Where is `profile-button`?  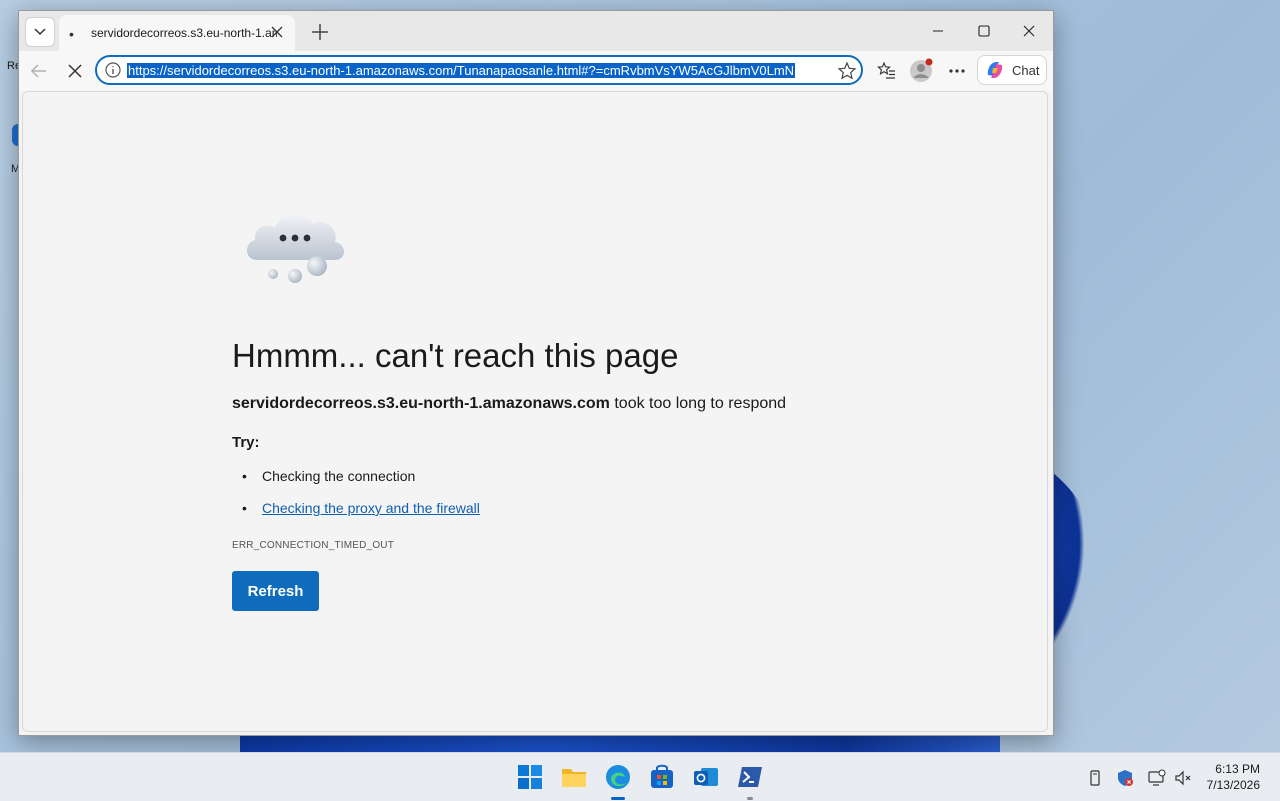
profile-button is located at coordinates (922, 70).